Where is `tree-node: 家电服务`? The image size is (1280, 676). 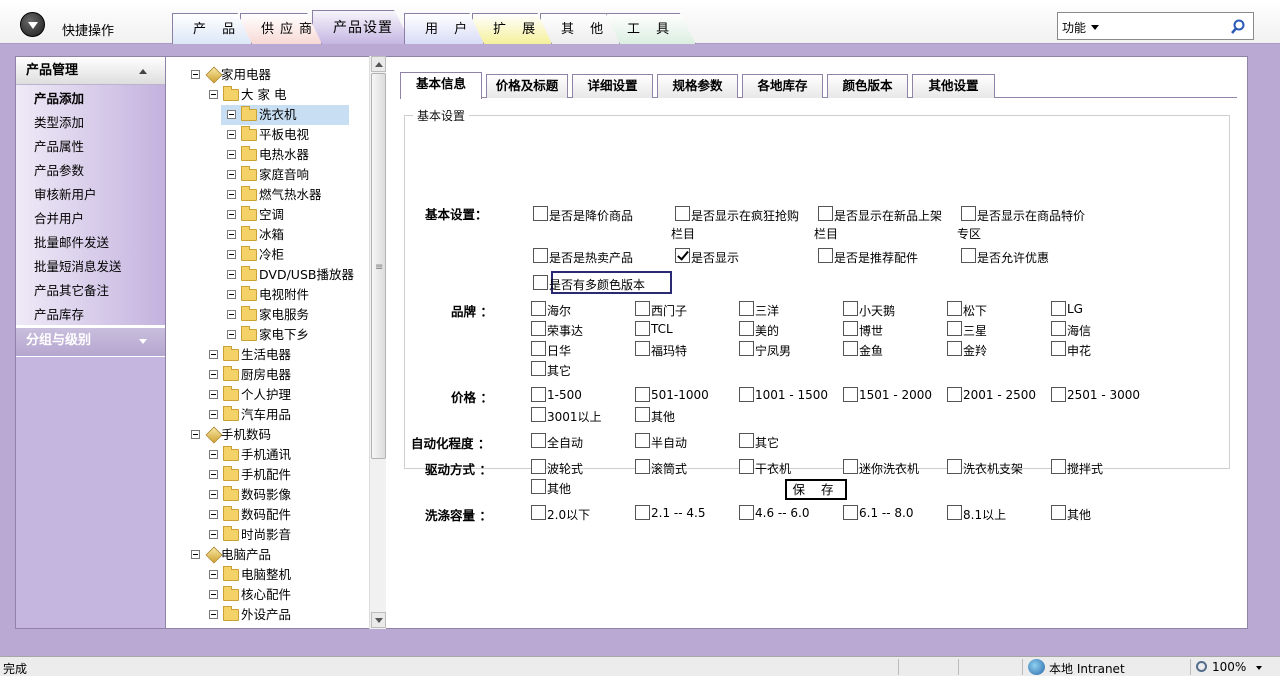
tree-node: 家电服务 is located at coordinates (303, 315).